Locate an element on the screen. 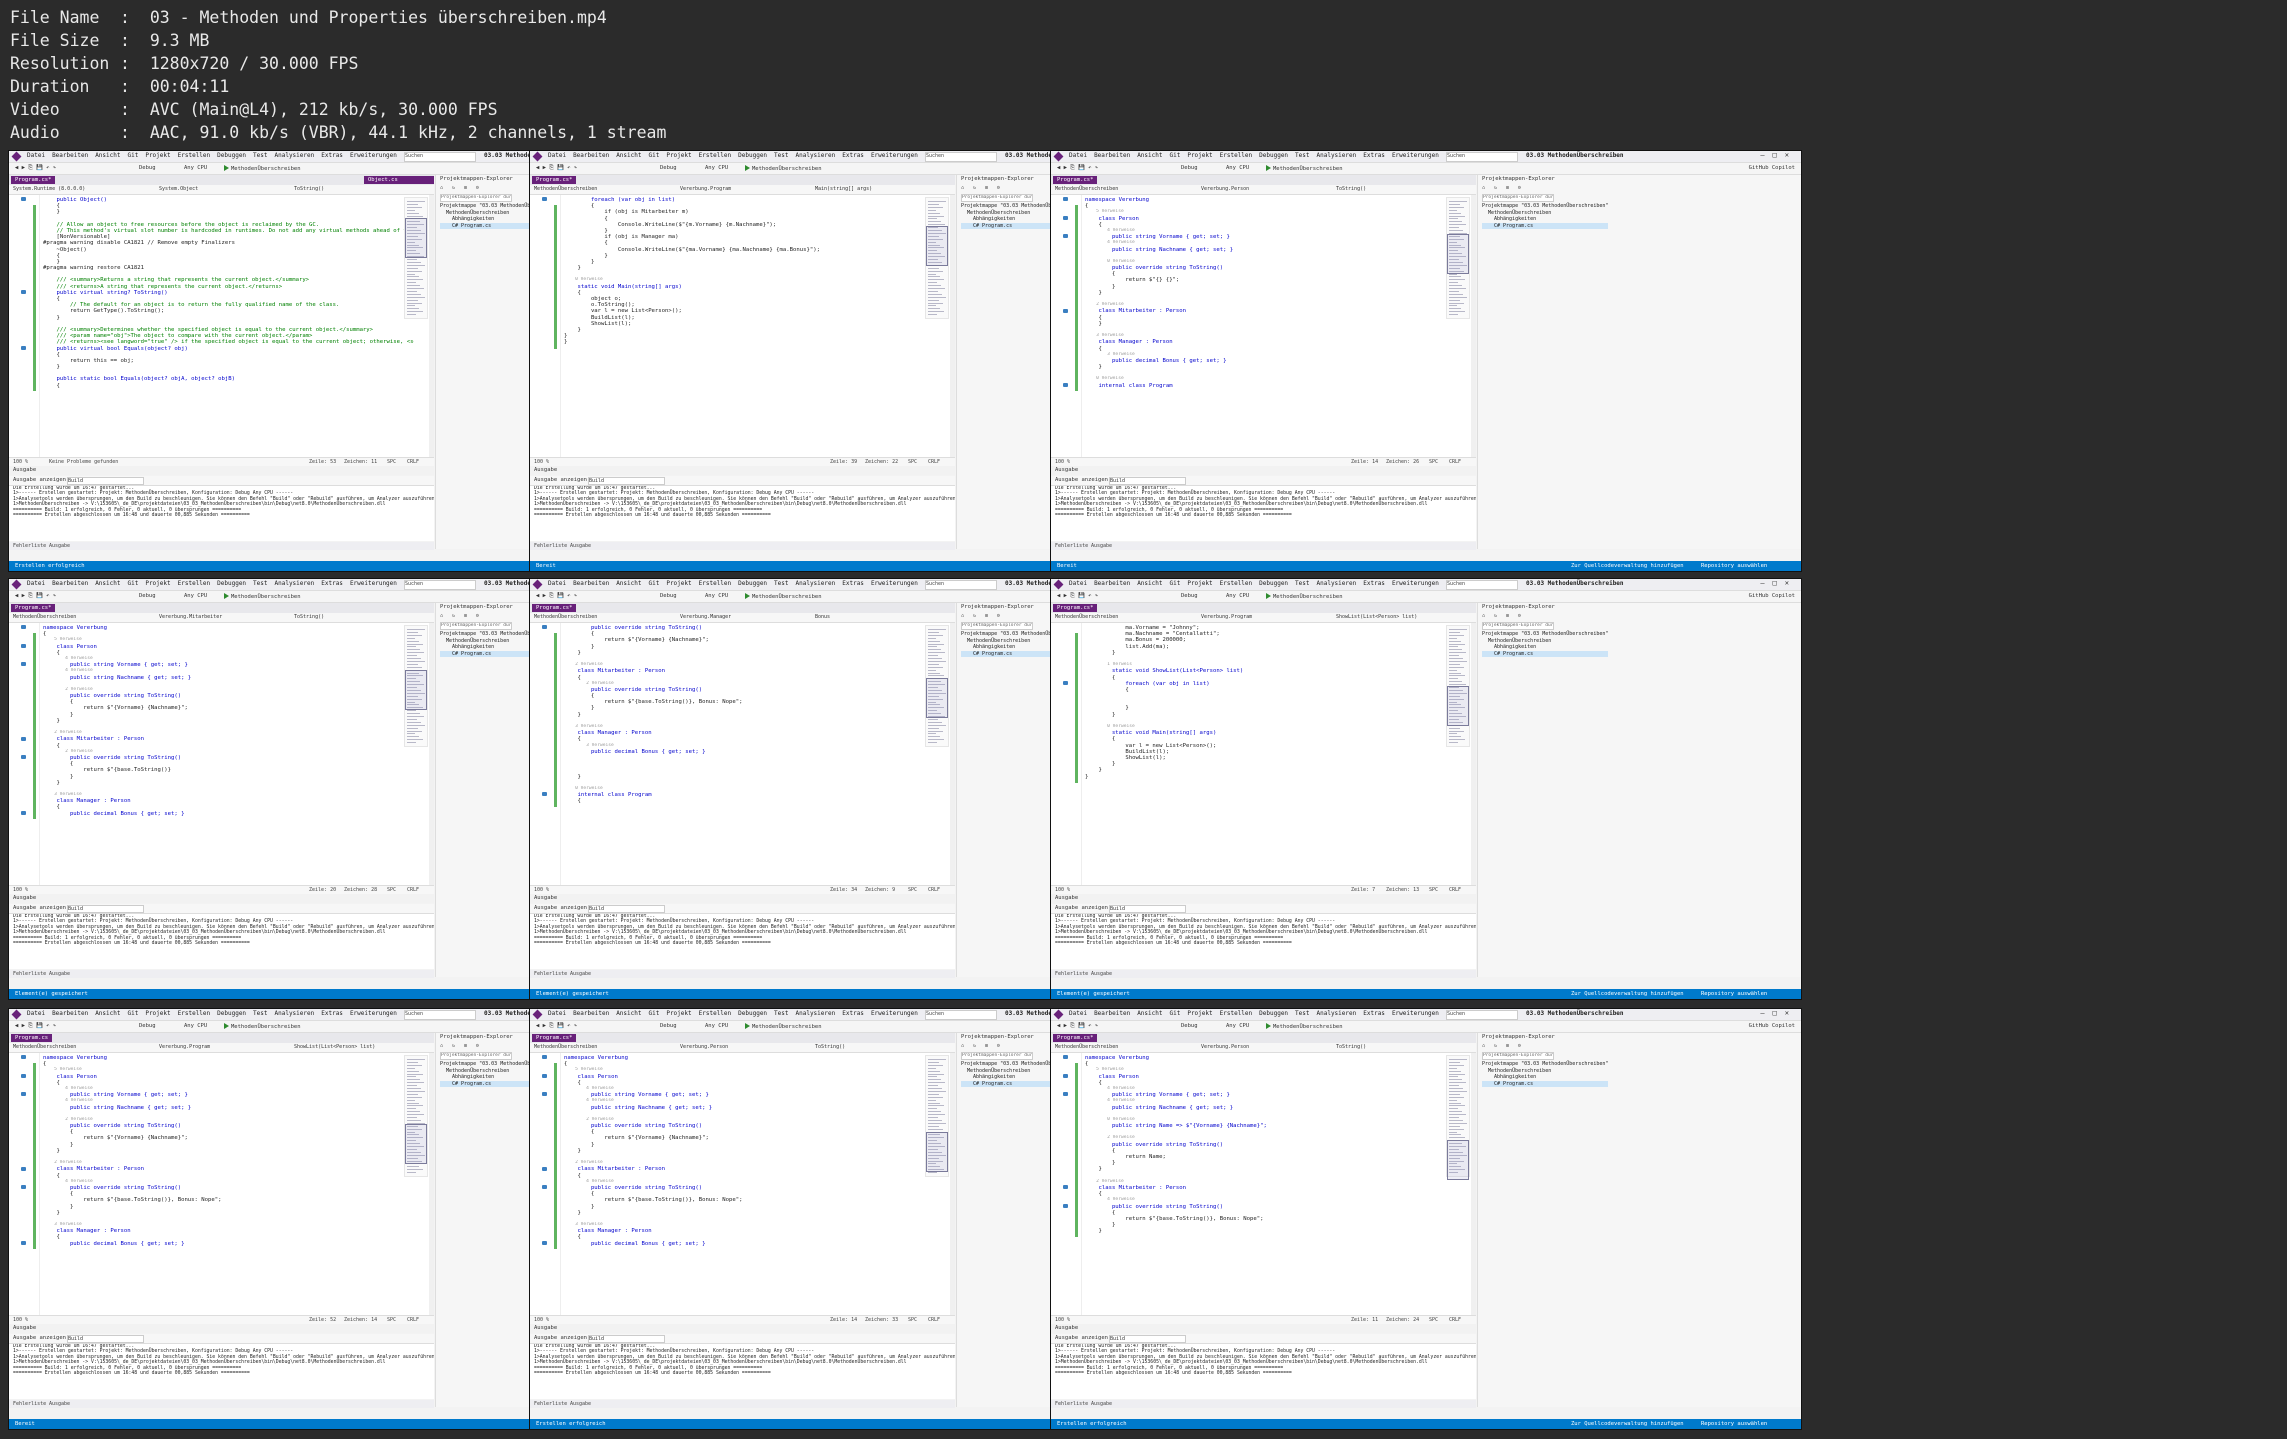 This screenshot has width=2287, height=1439. tree-item: C# Program.cs is located at coordinates (1545, 653).